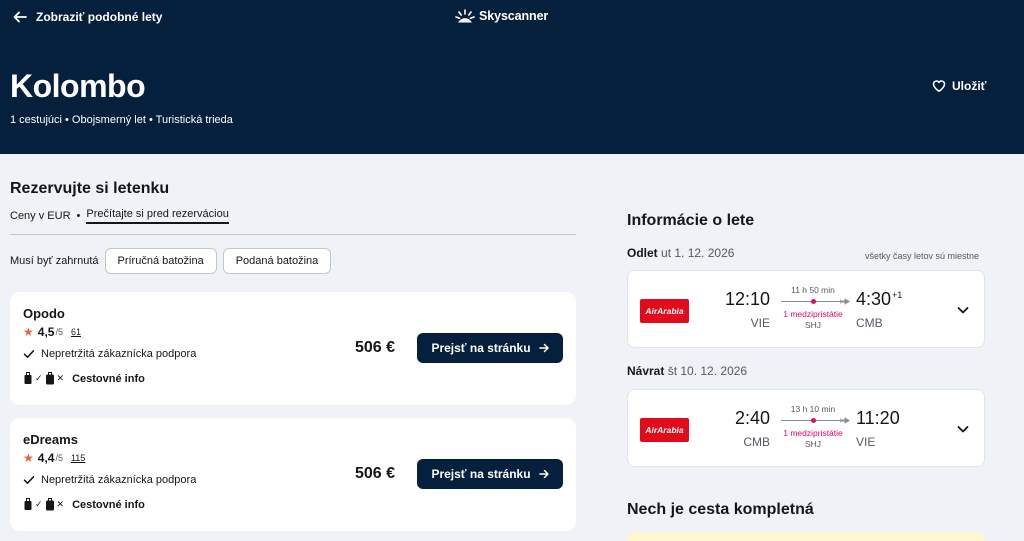  Describe the element at coordinates (691, 220) in the screenshot. I see `flight-info-title: Informácie o lete` at that location.